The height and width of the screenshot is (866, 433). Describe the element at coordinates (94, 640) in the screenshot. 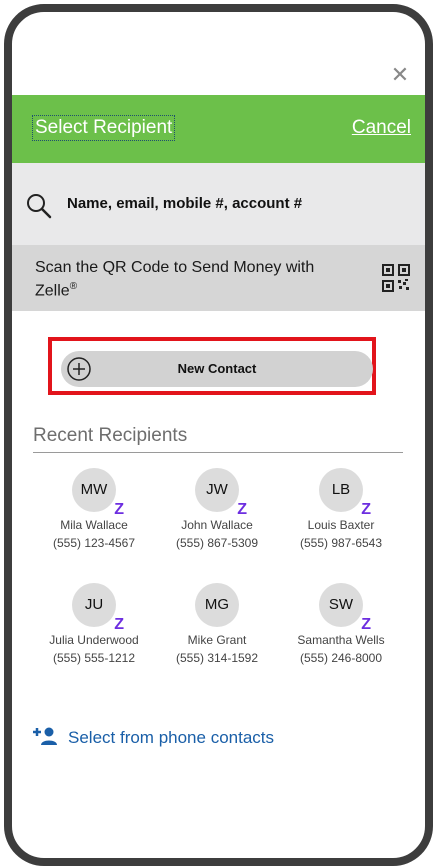

I see `recipient-name: Julia Underwood` at that location.